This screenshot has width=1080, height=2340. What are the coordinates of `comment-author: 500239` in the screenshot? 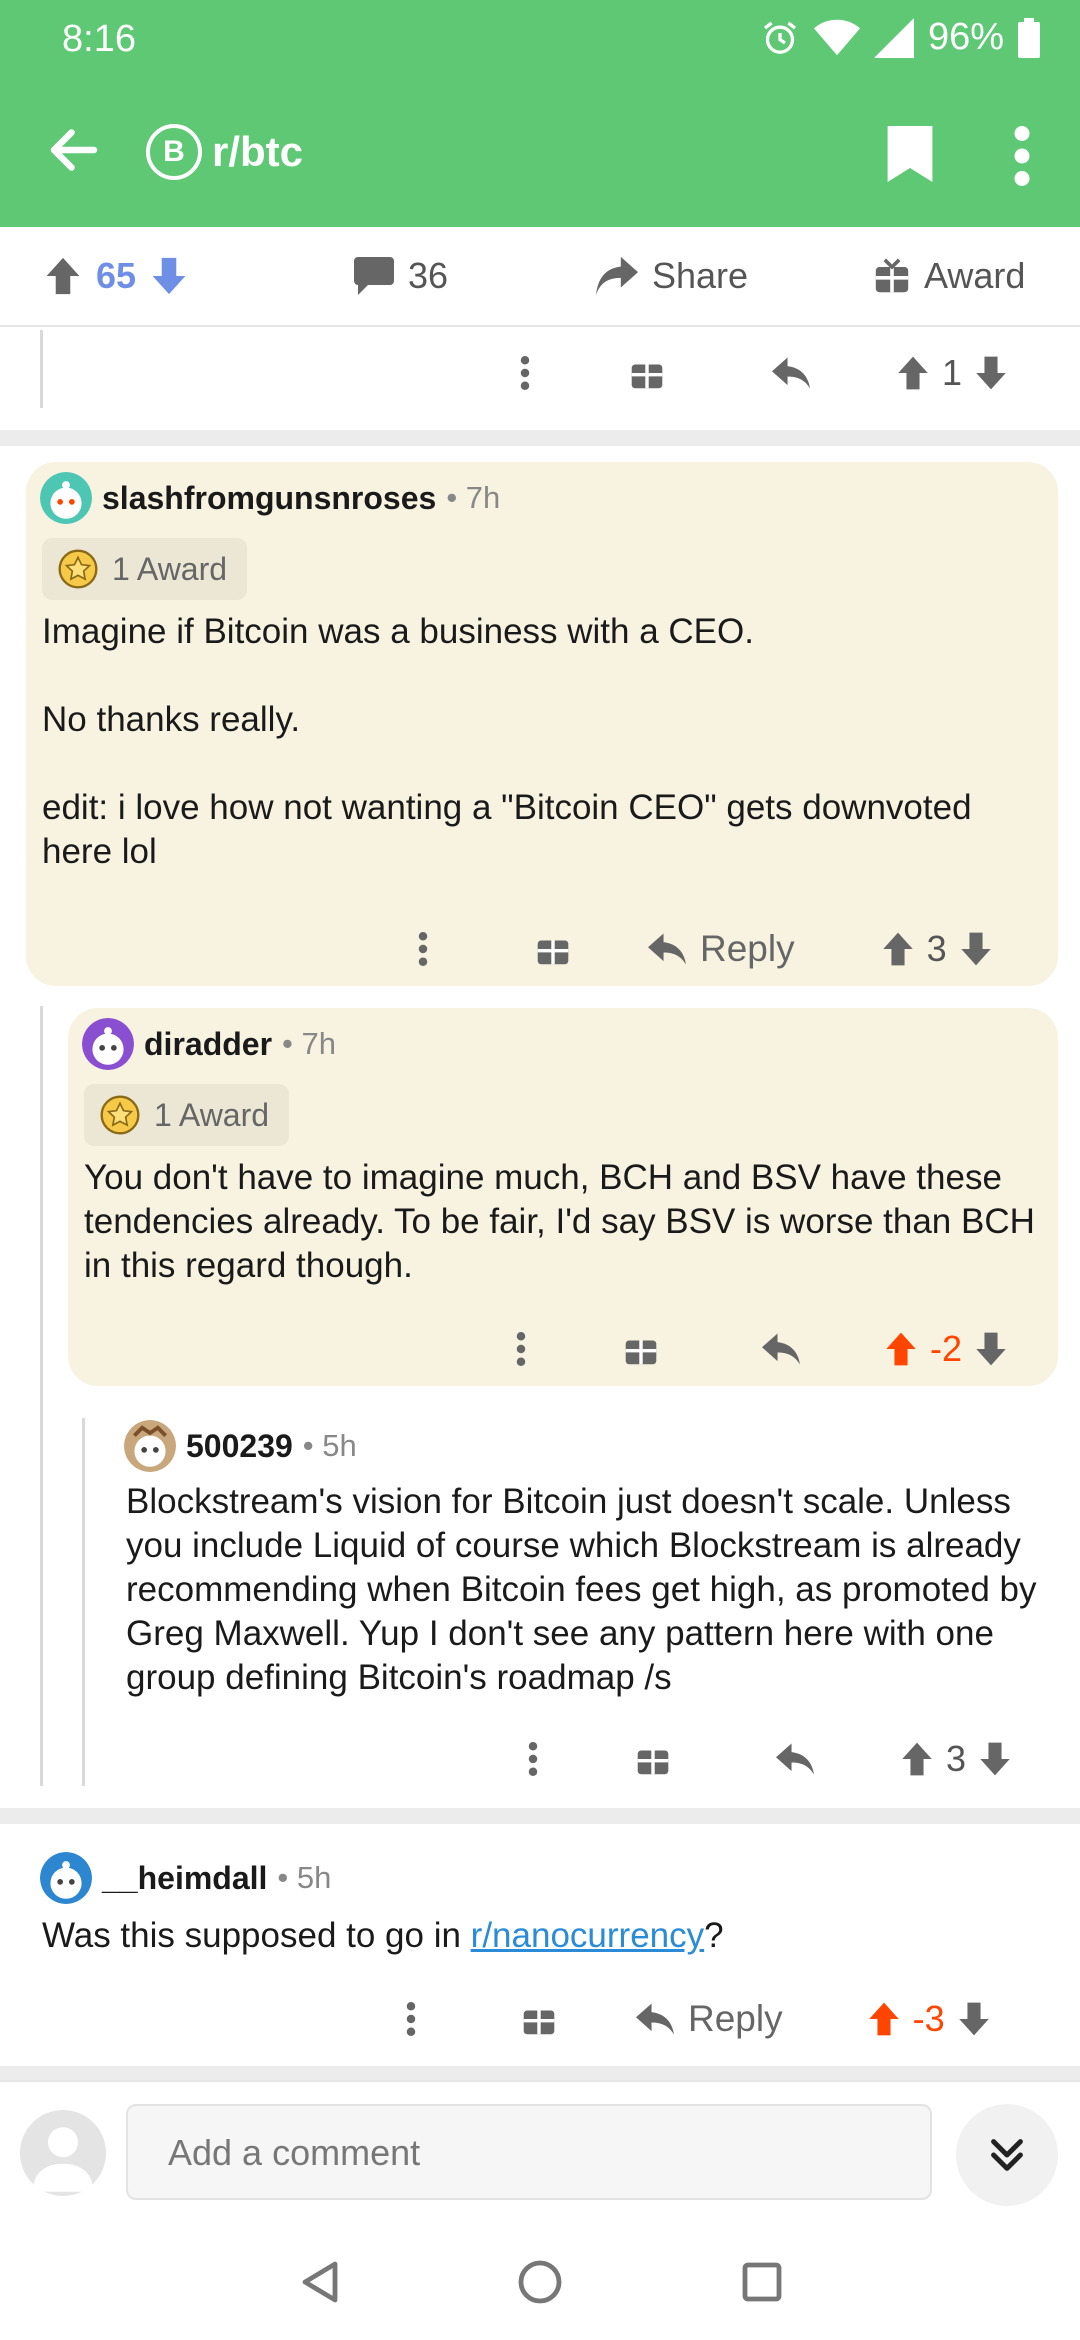 It's located at (239, 1446).